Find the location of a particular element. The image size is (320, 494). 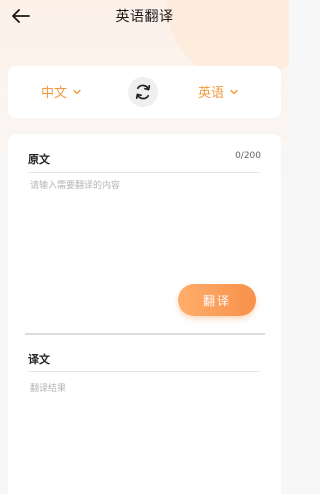

page-title: 英语翻译 is located at coordinates (144, 17).